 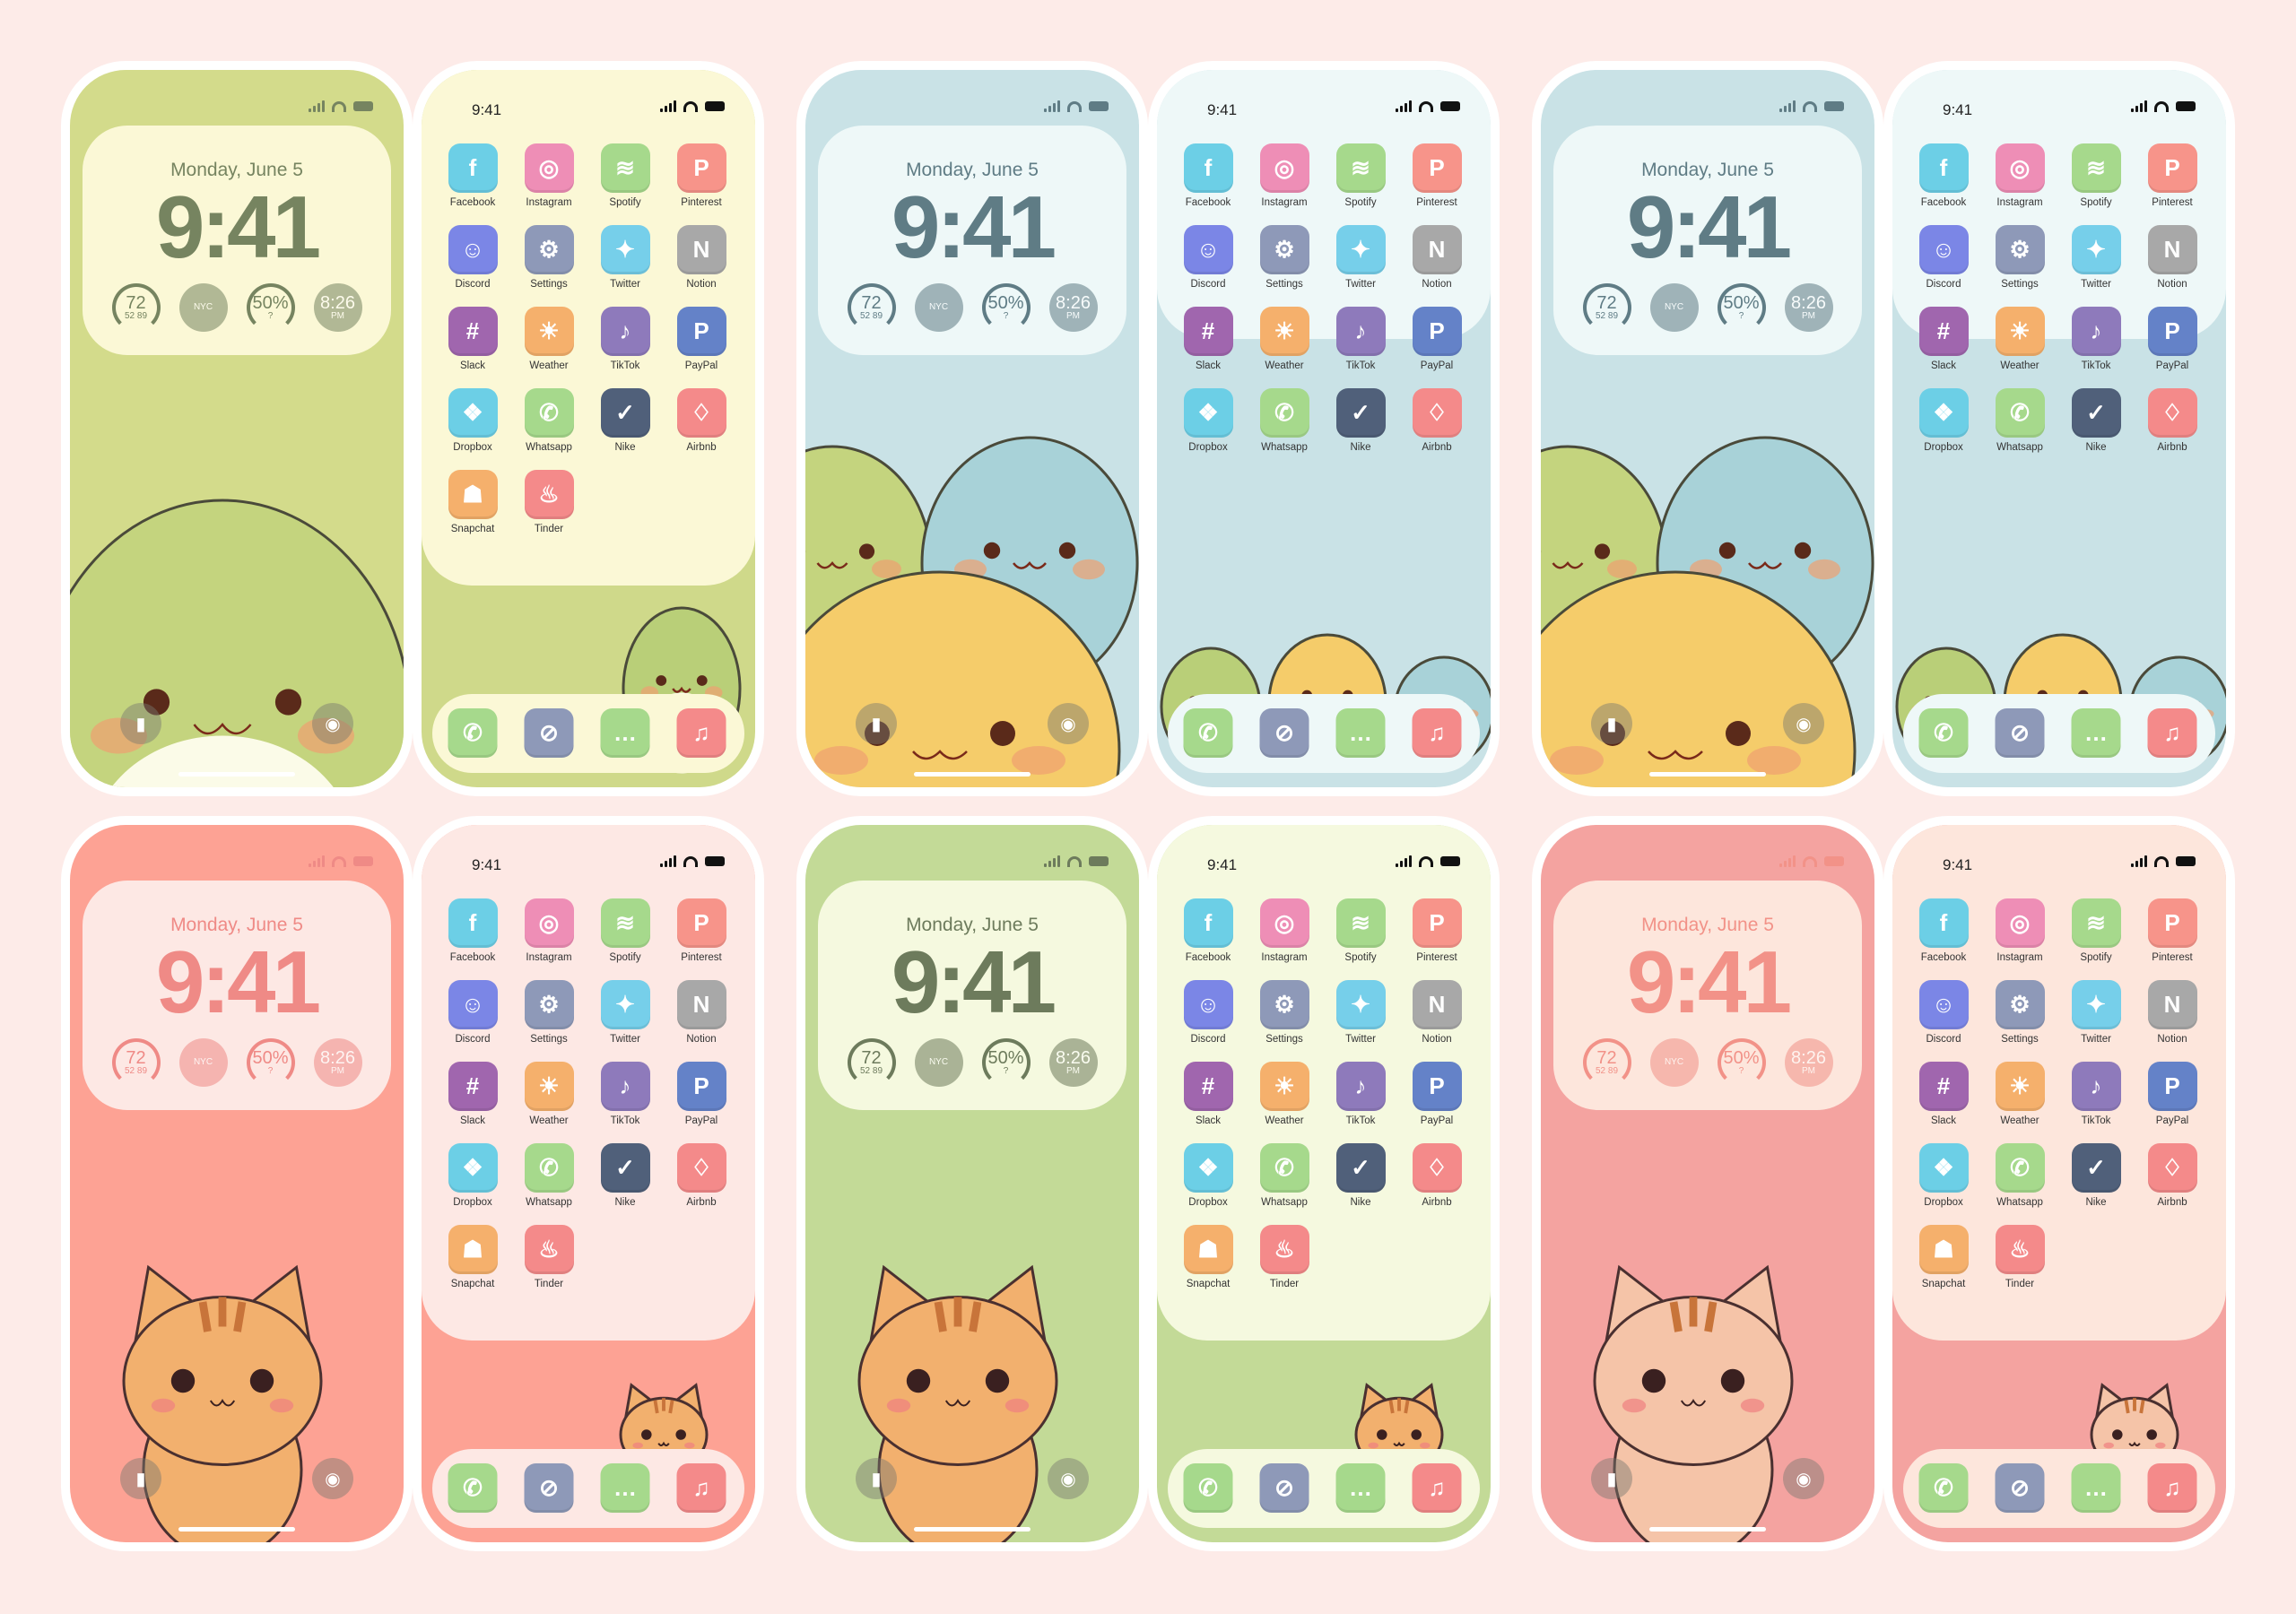 I want to click on home-indicator, so click(x=972, y=774).